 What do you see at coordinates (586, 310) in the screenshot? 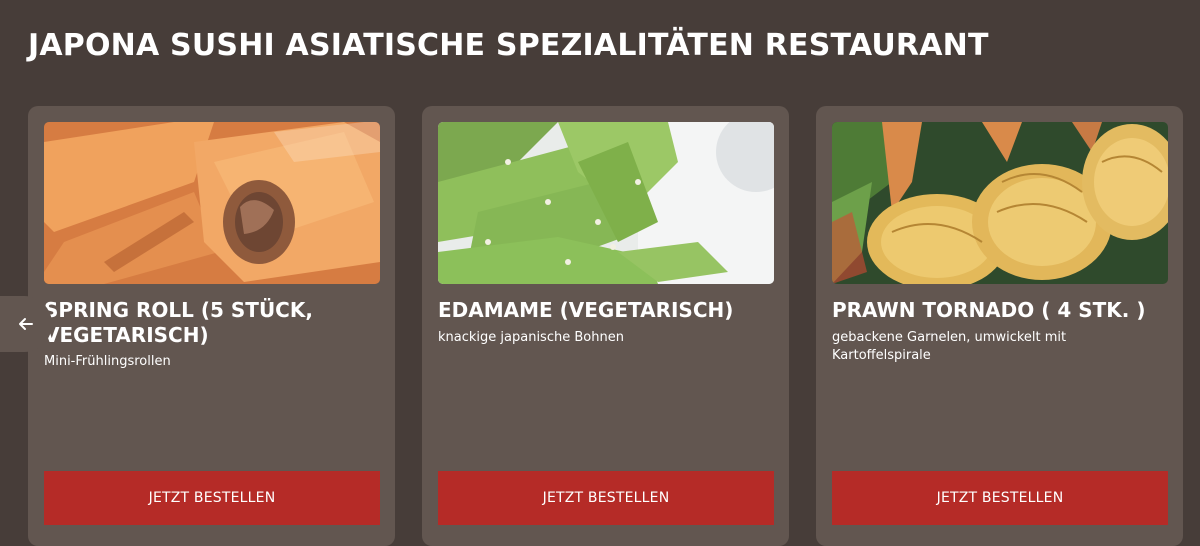
I see `card-title: EDAMAME (VEGETARISCH)` at bounding box center [586, 310].